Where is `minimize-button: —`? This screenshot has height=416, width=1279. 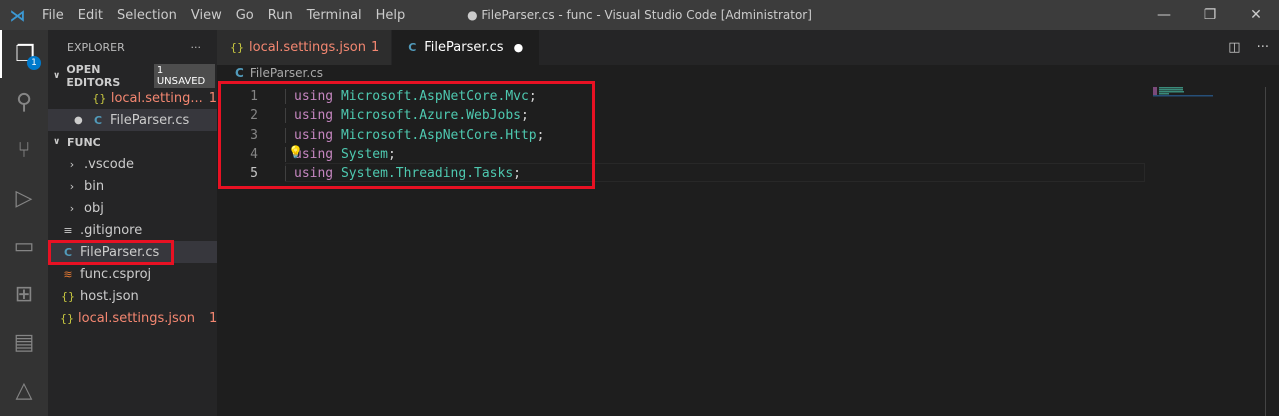 minimize-button: — is located at coordinates (1164, 15).